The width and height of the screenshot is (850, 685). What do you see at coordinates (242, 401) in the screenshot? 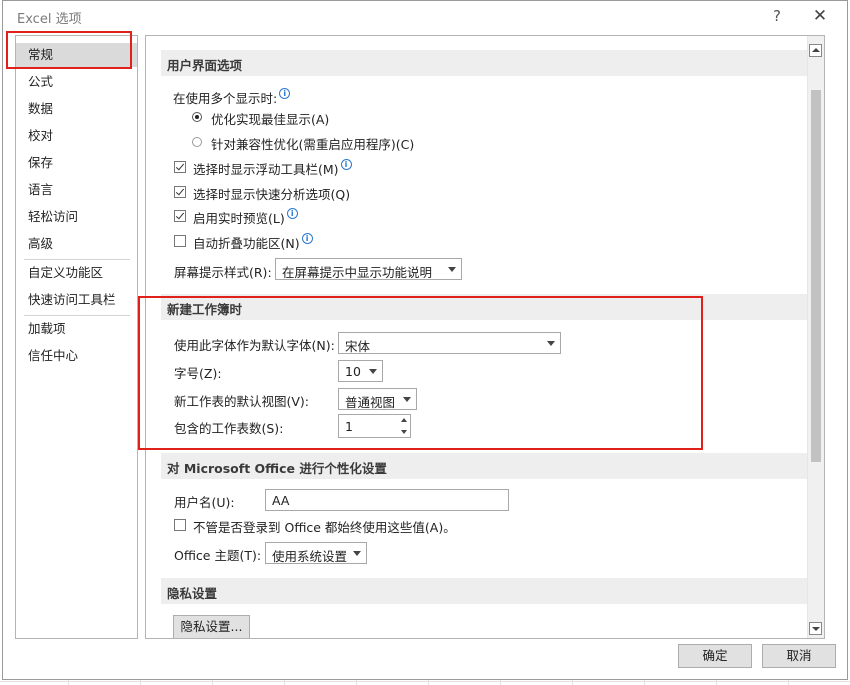
I see `default-view-label: 新工作表的默认视图(V):` at bounding box center [242, 401].